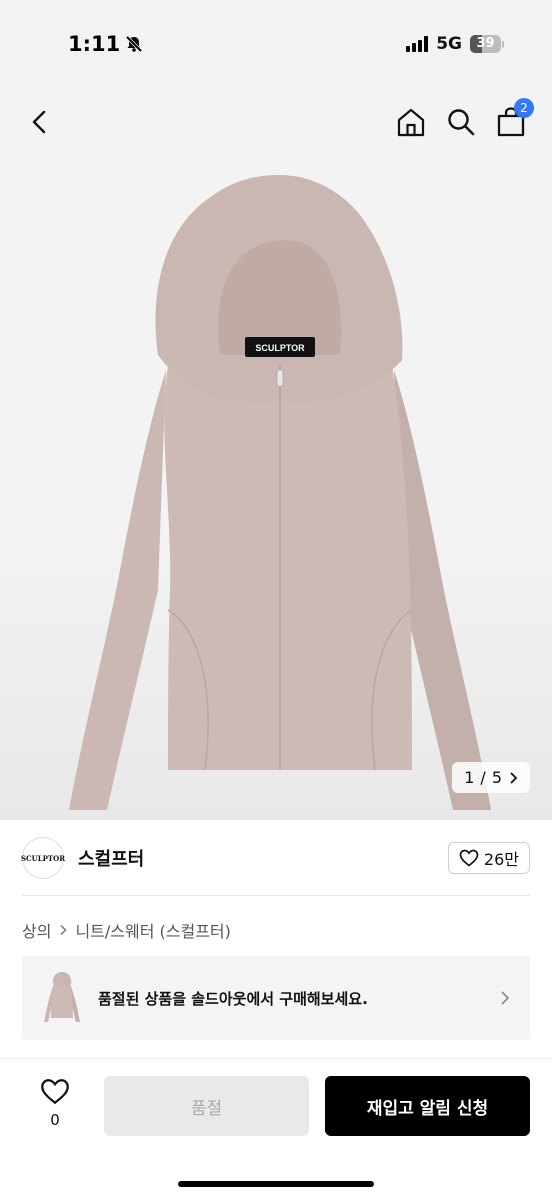 This screenshot has height=1200, width=552. What do you see at coordinates (233, 998) in the screenshot?
I see `banner-text: 품절된 상품을 솔드아웃에서 구매해보세요.` at bounding box center [233, 998].